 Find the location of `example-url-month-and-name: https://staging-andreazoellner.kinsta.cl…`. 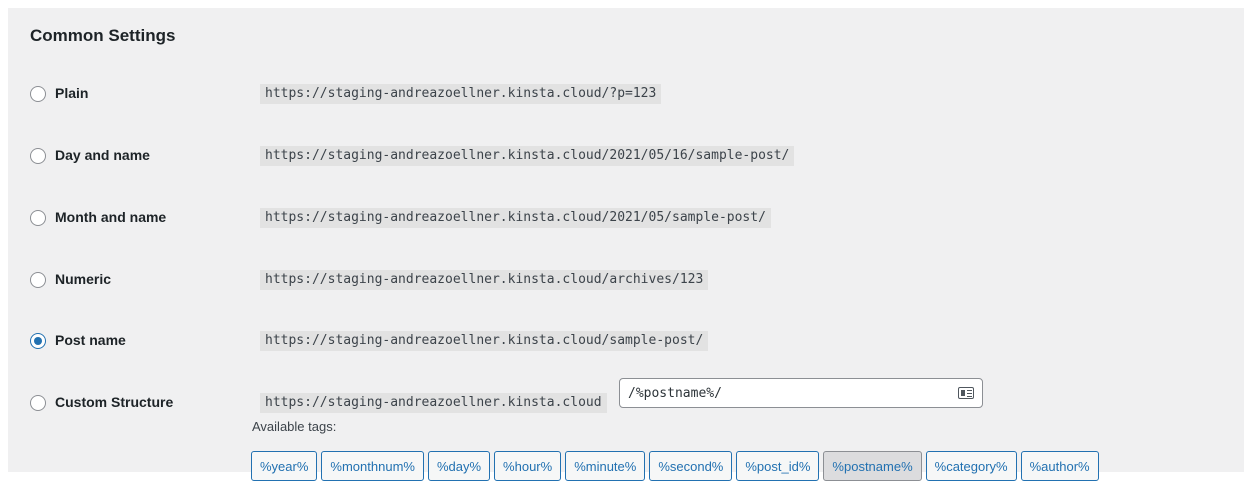

example-url-month-and-name: https://staging-andreazoellner.kinsta.cl… is located at coordinates (515, 218).